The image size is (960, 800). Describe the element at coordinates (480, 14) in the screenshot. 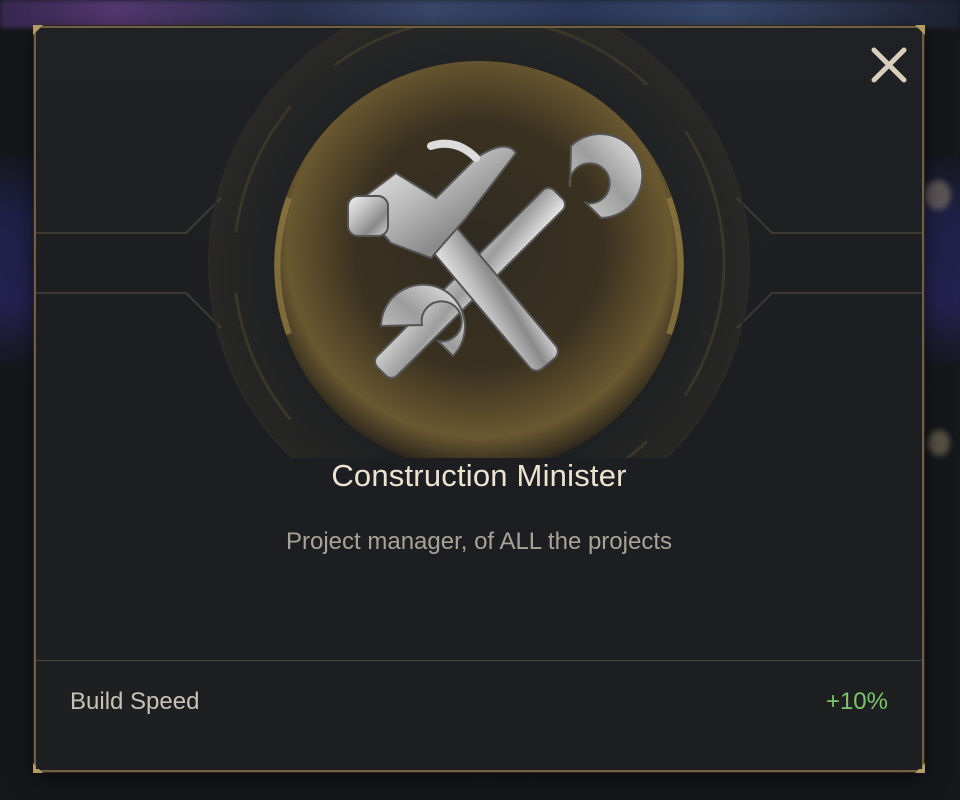

I see `backdrop-top-strip` at that location.